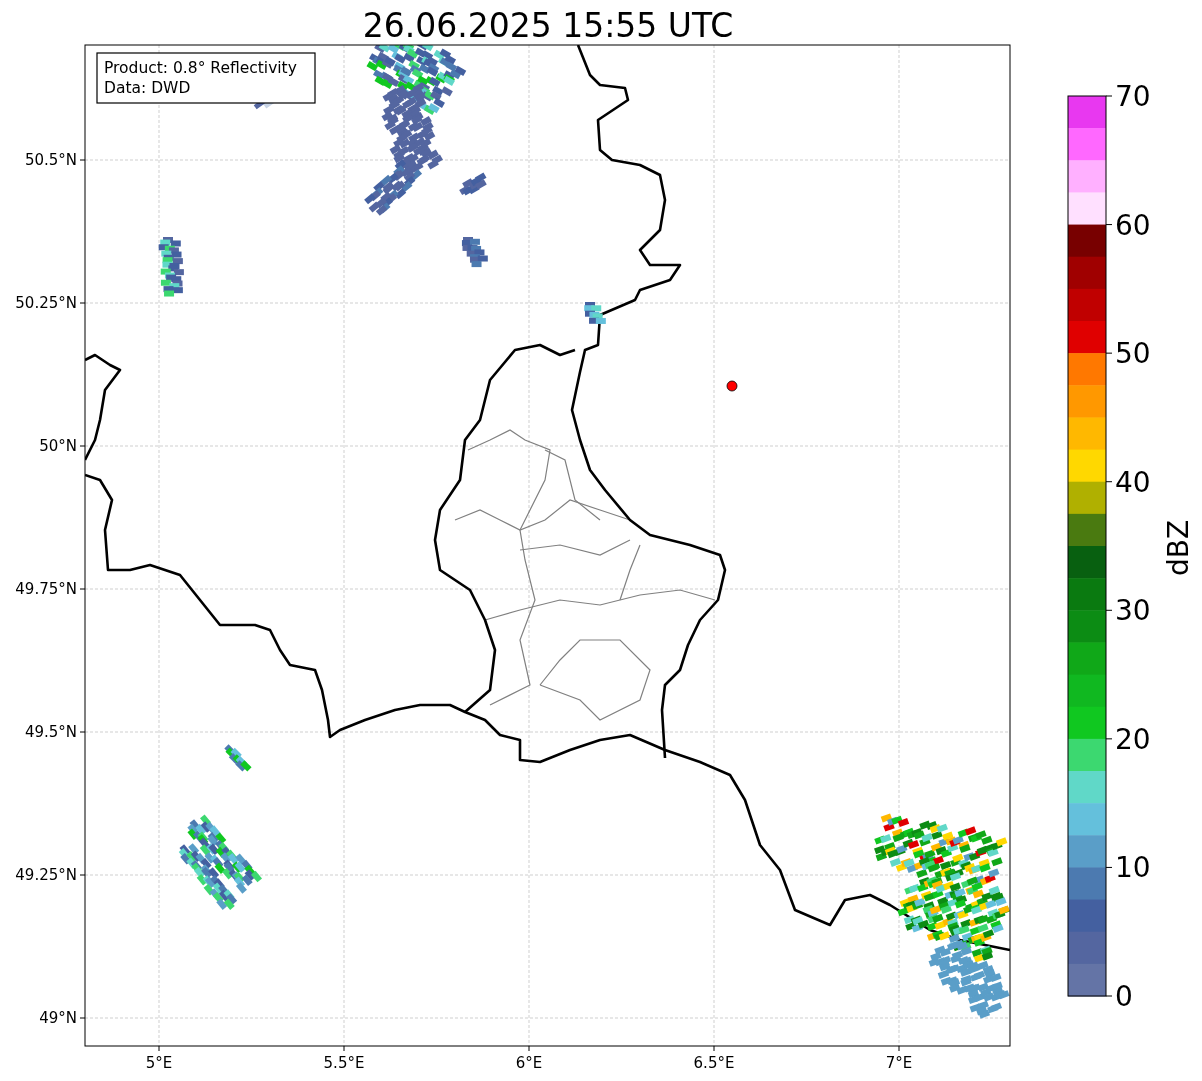  I want to click on latitude-label: 49.5°N, so click(50, 732).